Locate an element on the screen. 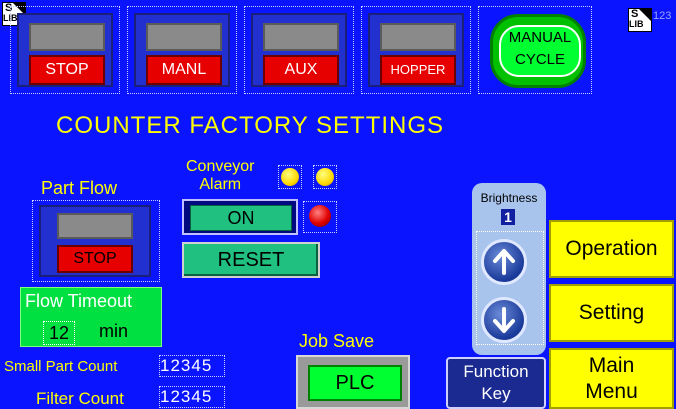 This screenshot has height=409, width=676. conveyor-lamp-2-frame is located at coordinates (325, 177).